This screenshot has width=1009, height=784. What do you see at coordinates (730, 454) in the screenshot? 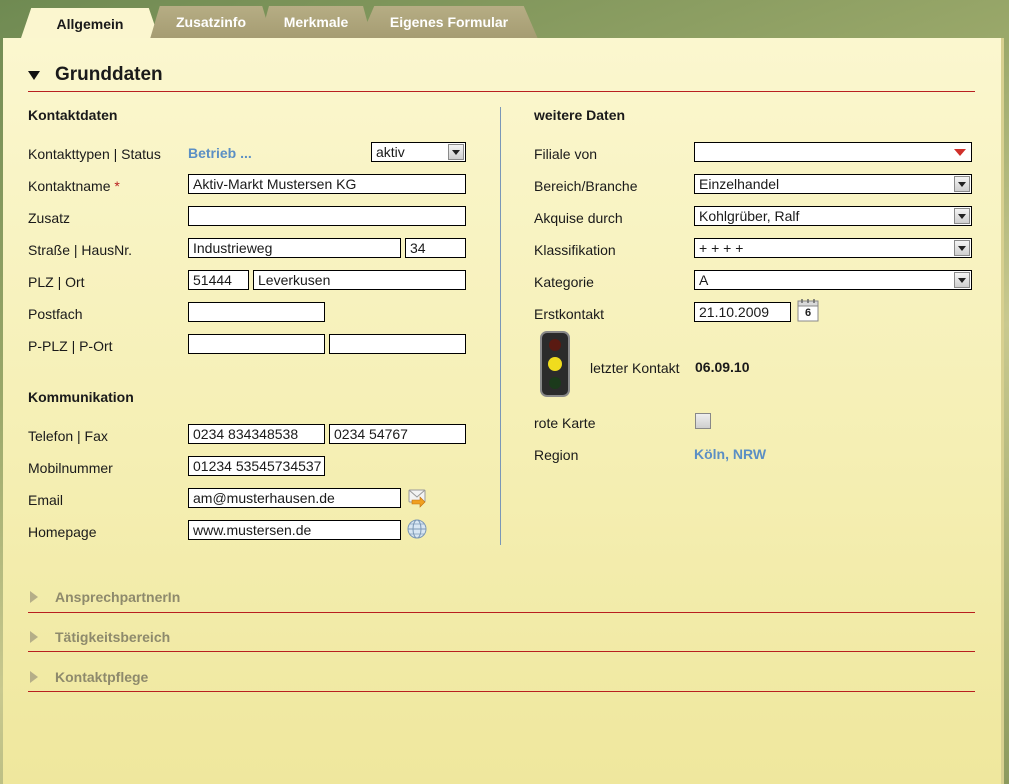
I see `region-link: Köln, NRW` at bounding box center [730, 454].